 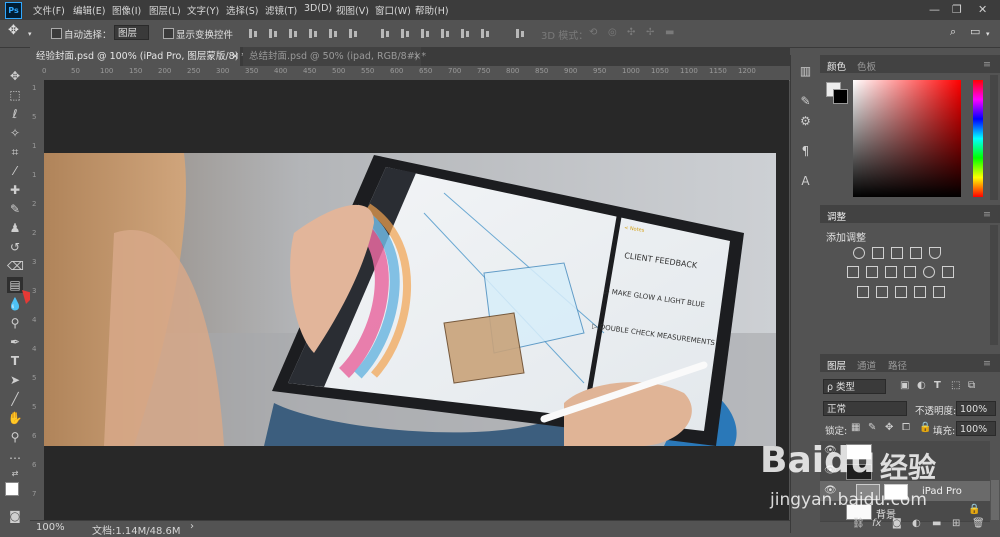 I want to click on chevron-down-icon: ▾, so click(x=30, y=34).